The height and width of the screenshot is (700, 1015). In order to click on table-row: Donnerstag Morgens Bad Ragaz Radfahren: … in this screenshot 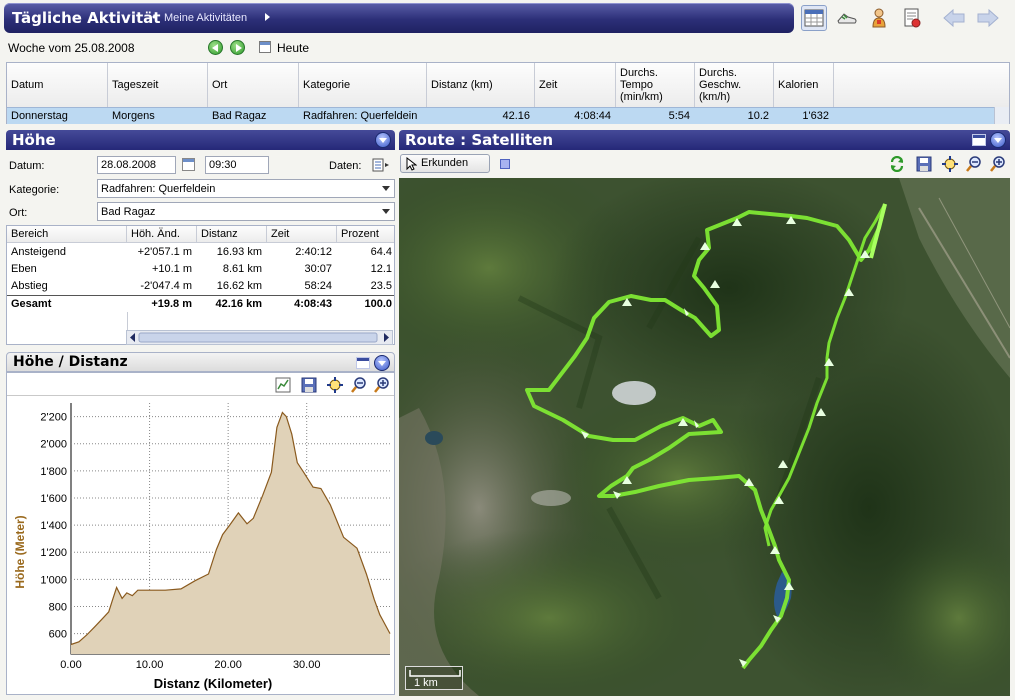, I will do `click(501, 115)`.